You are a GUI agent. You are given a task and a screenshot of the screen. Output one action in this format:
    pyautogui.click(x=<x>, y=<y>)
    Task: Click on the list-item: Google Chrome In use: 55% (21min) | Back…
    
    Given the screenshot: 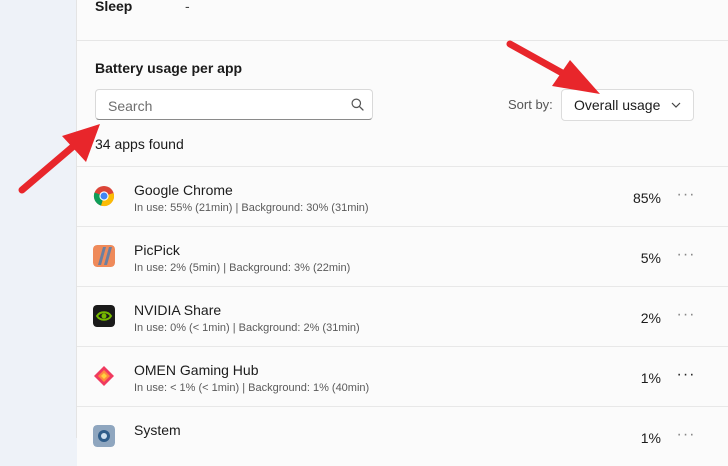 What is the action you would take?
    pyautogui.click(x=402, y=196)
    